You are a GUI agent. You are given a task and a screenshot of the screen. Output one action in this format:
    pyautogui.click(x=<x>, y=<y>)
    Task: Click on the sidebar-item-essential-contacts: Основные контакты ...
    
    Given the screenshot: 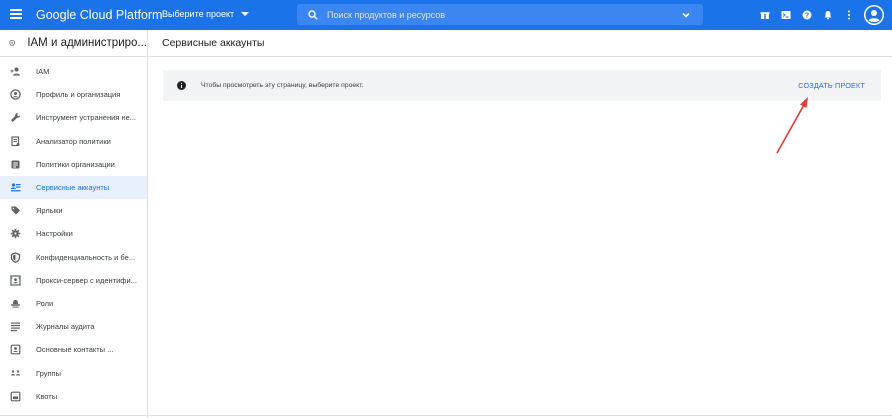 What is the action you would take?
    pyautogui.click(x=73, y=349)
    